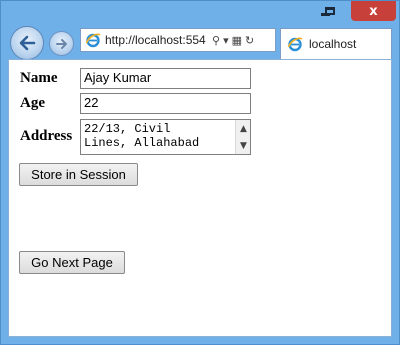  What do you see at coordinates (333, 44) in the screenshot?
I see `tab-title: localhost` at bounding box center [333, 44].